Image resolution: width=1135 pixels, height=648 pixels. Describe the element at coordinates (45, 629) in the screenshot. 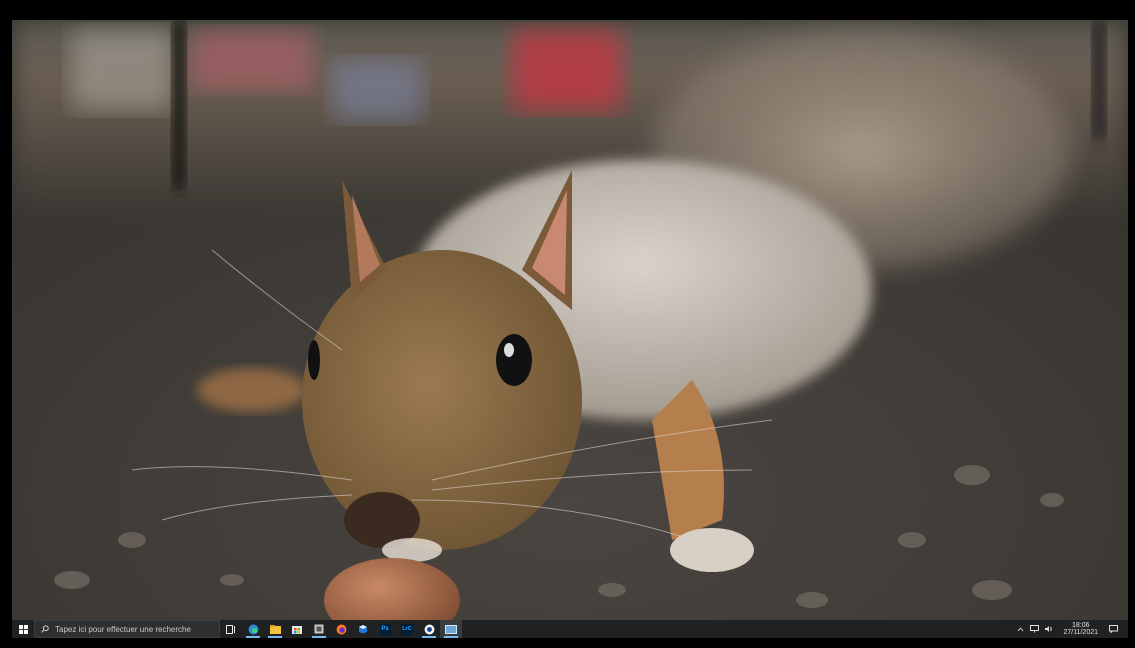

I see `search-icon` at that location.